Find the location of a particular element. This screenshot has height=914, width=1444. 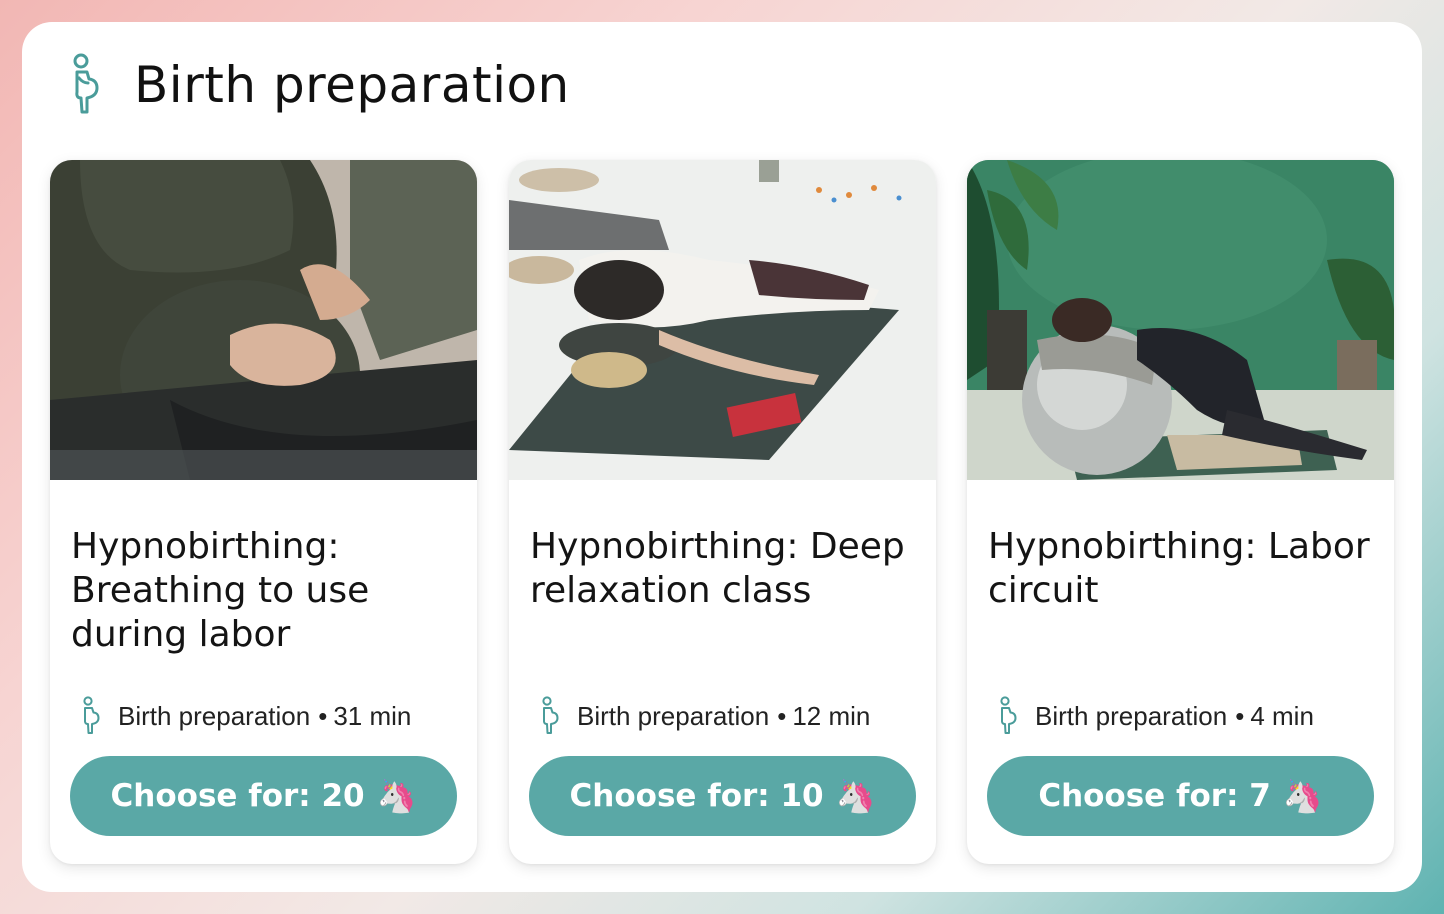

choose-button-label: Choose for: 10 is located at coordinates (696, 796).